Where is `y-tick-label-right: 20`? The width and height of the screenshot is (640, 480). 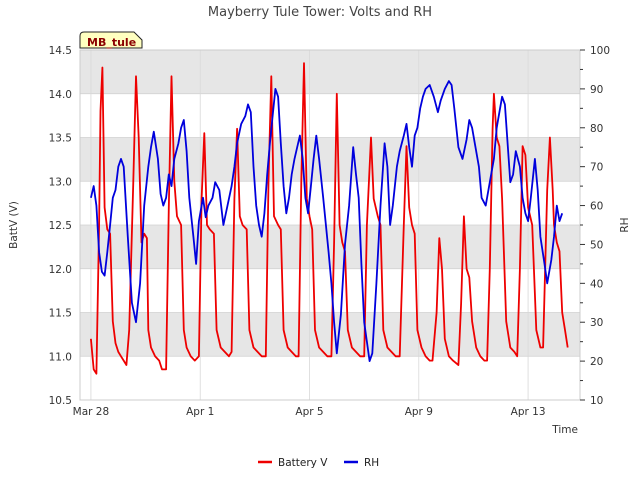
y-tick-label-right: 20 is located at coordinates (596, 362).